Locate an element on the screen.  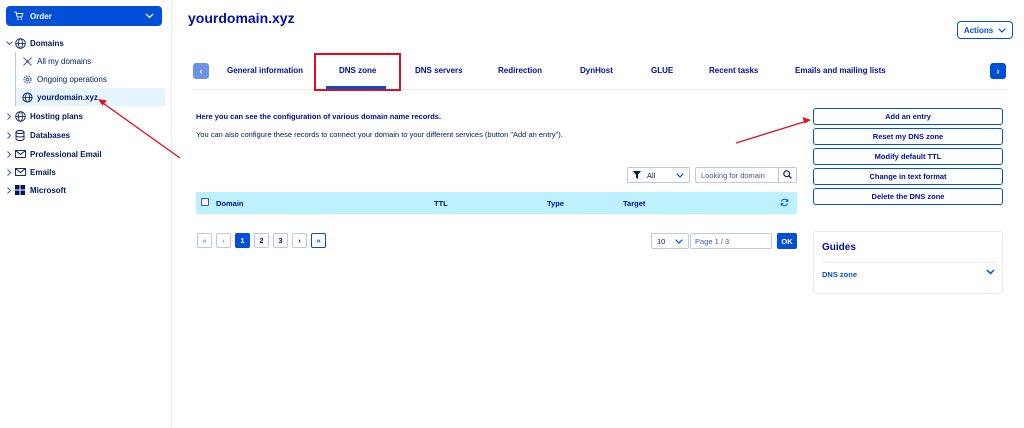
search-icon is located at coordinates (787, 175).